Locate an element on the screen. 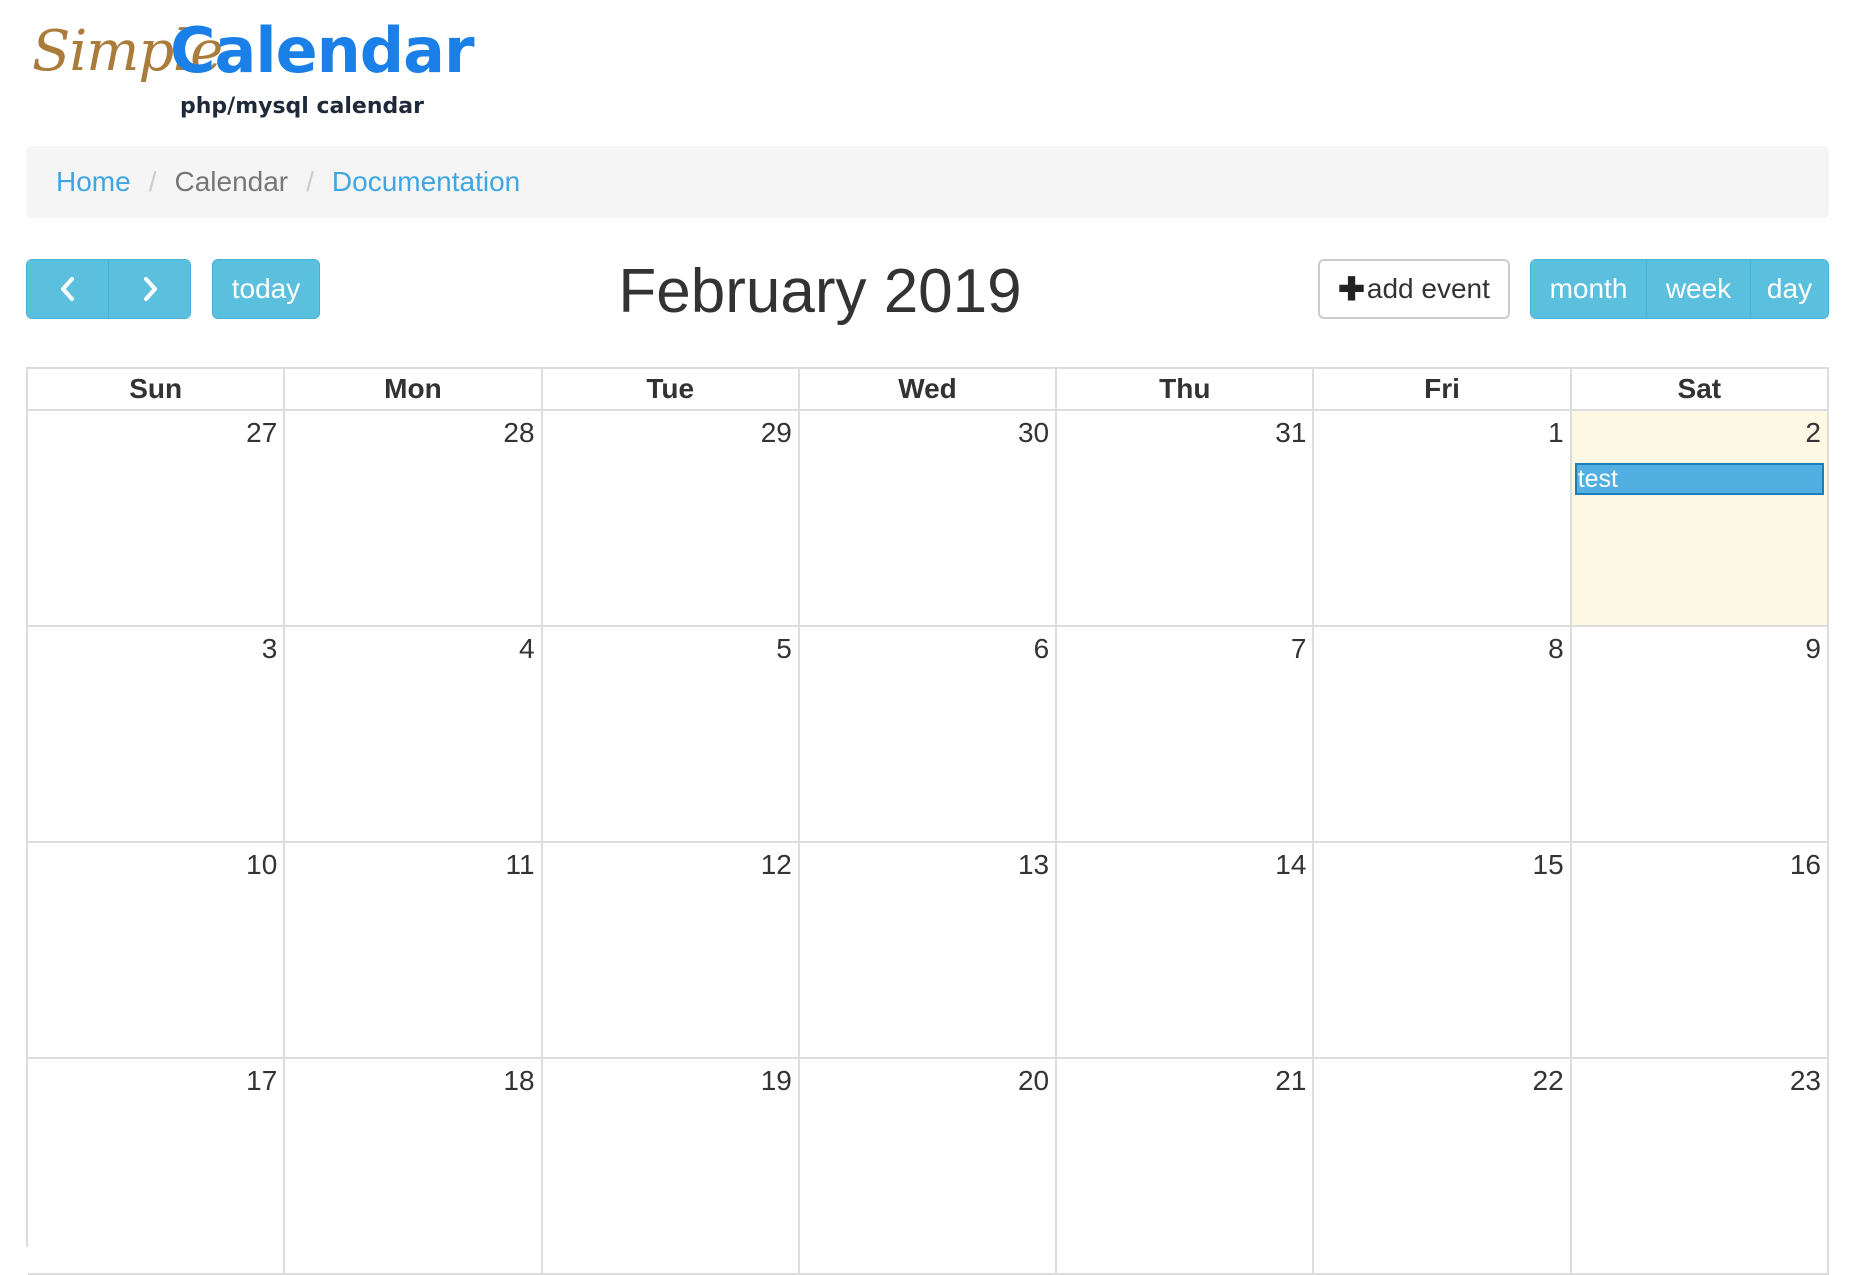  day-number: 2 is located at coordinates (1813, 432).